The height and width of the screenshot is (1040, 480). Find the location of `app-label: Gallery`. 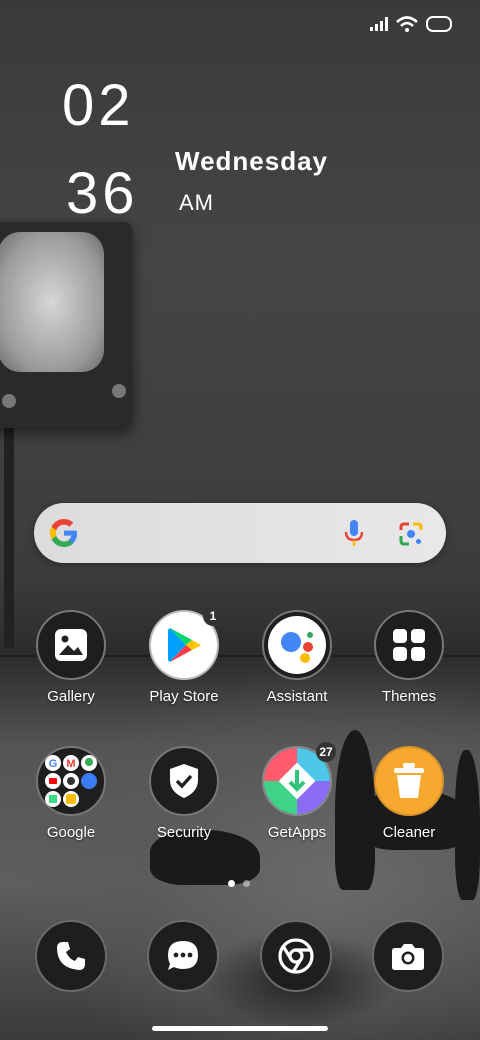

app-label: Gallery is located at coordinates (71, 696).